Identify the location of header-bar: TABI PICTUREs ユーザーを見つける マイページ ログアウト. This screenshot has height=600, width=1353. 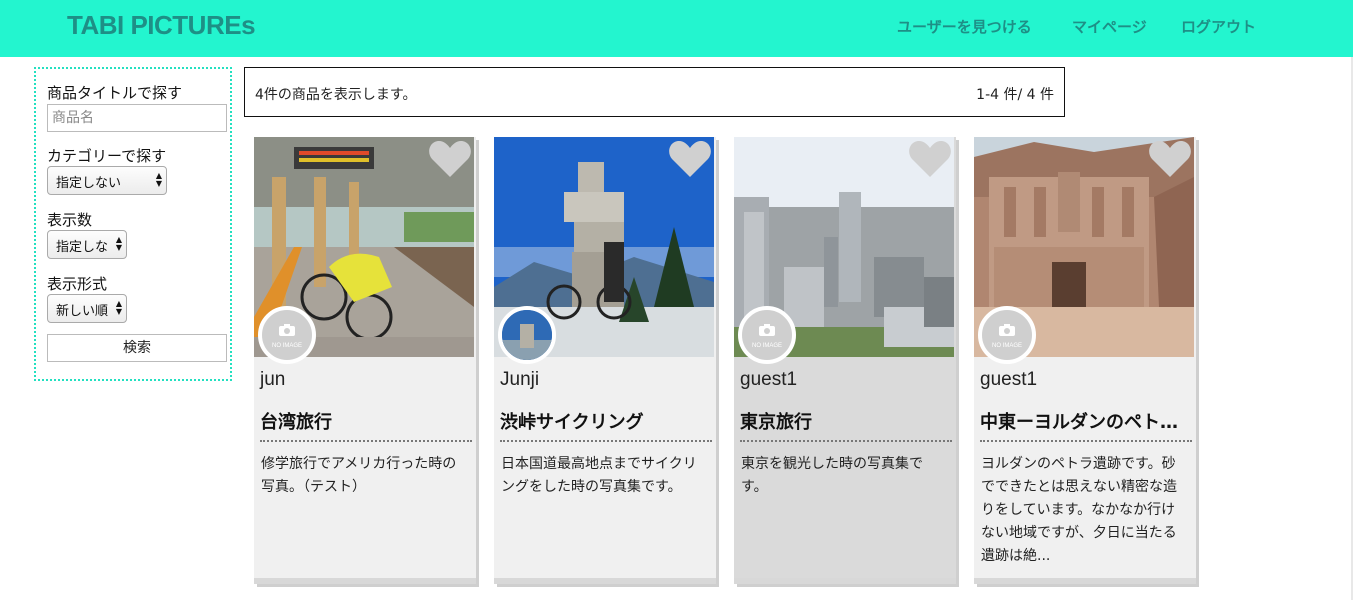
(676, 28).